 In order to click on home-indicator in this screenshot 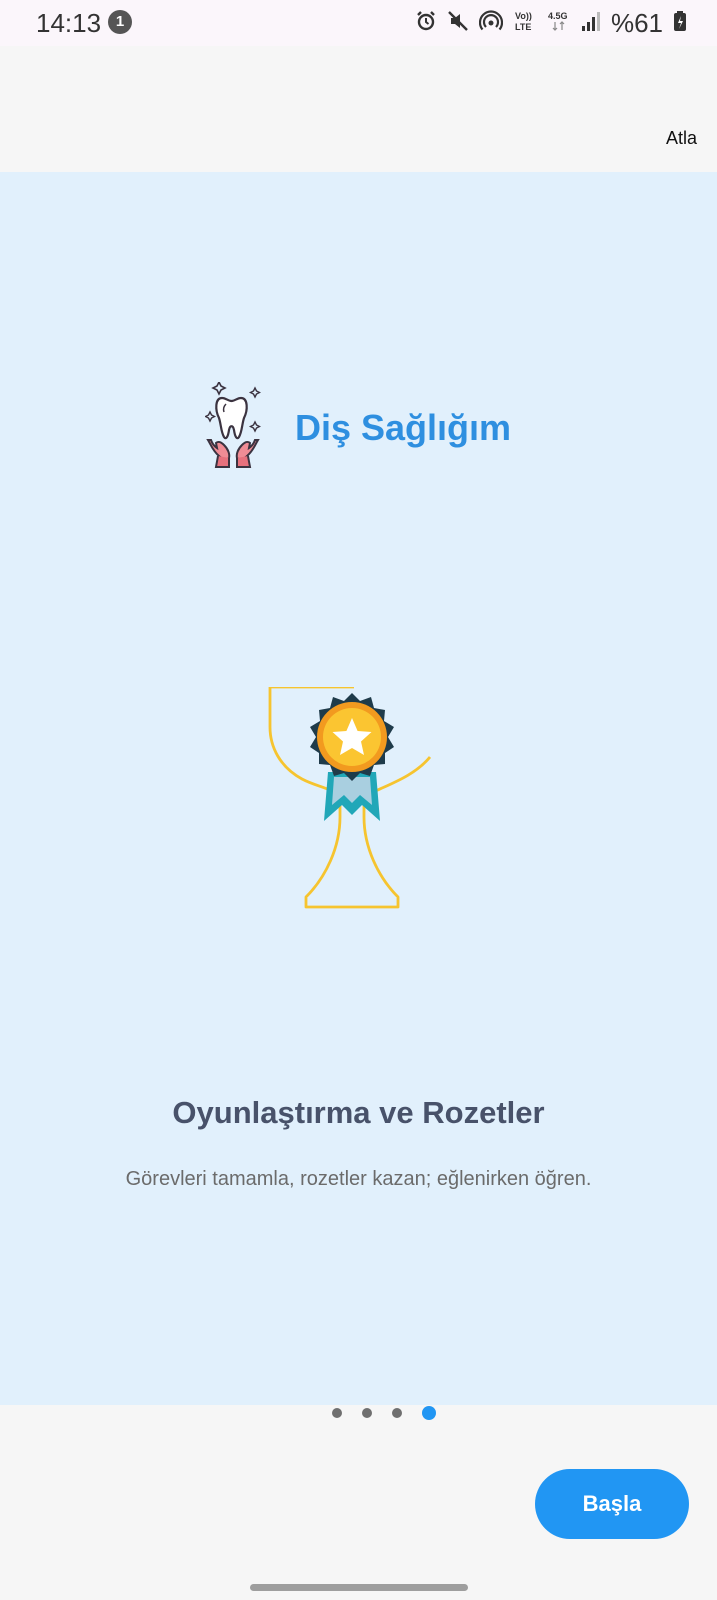, I will do `click(359, 1587)`.